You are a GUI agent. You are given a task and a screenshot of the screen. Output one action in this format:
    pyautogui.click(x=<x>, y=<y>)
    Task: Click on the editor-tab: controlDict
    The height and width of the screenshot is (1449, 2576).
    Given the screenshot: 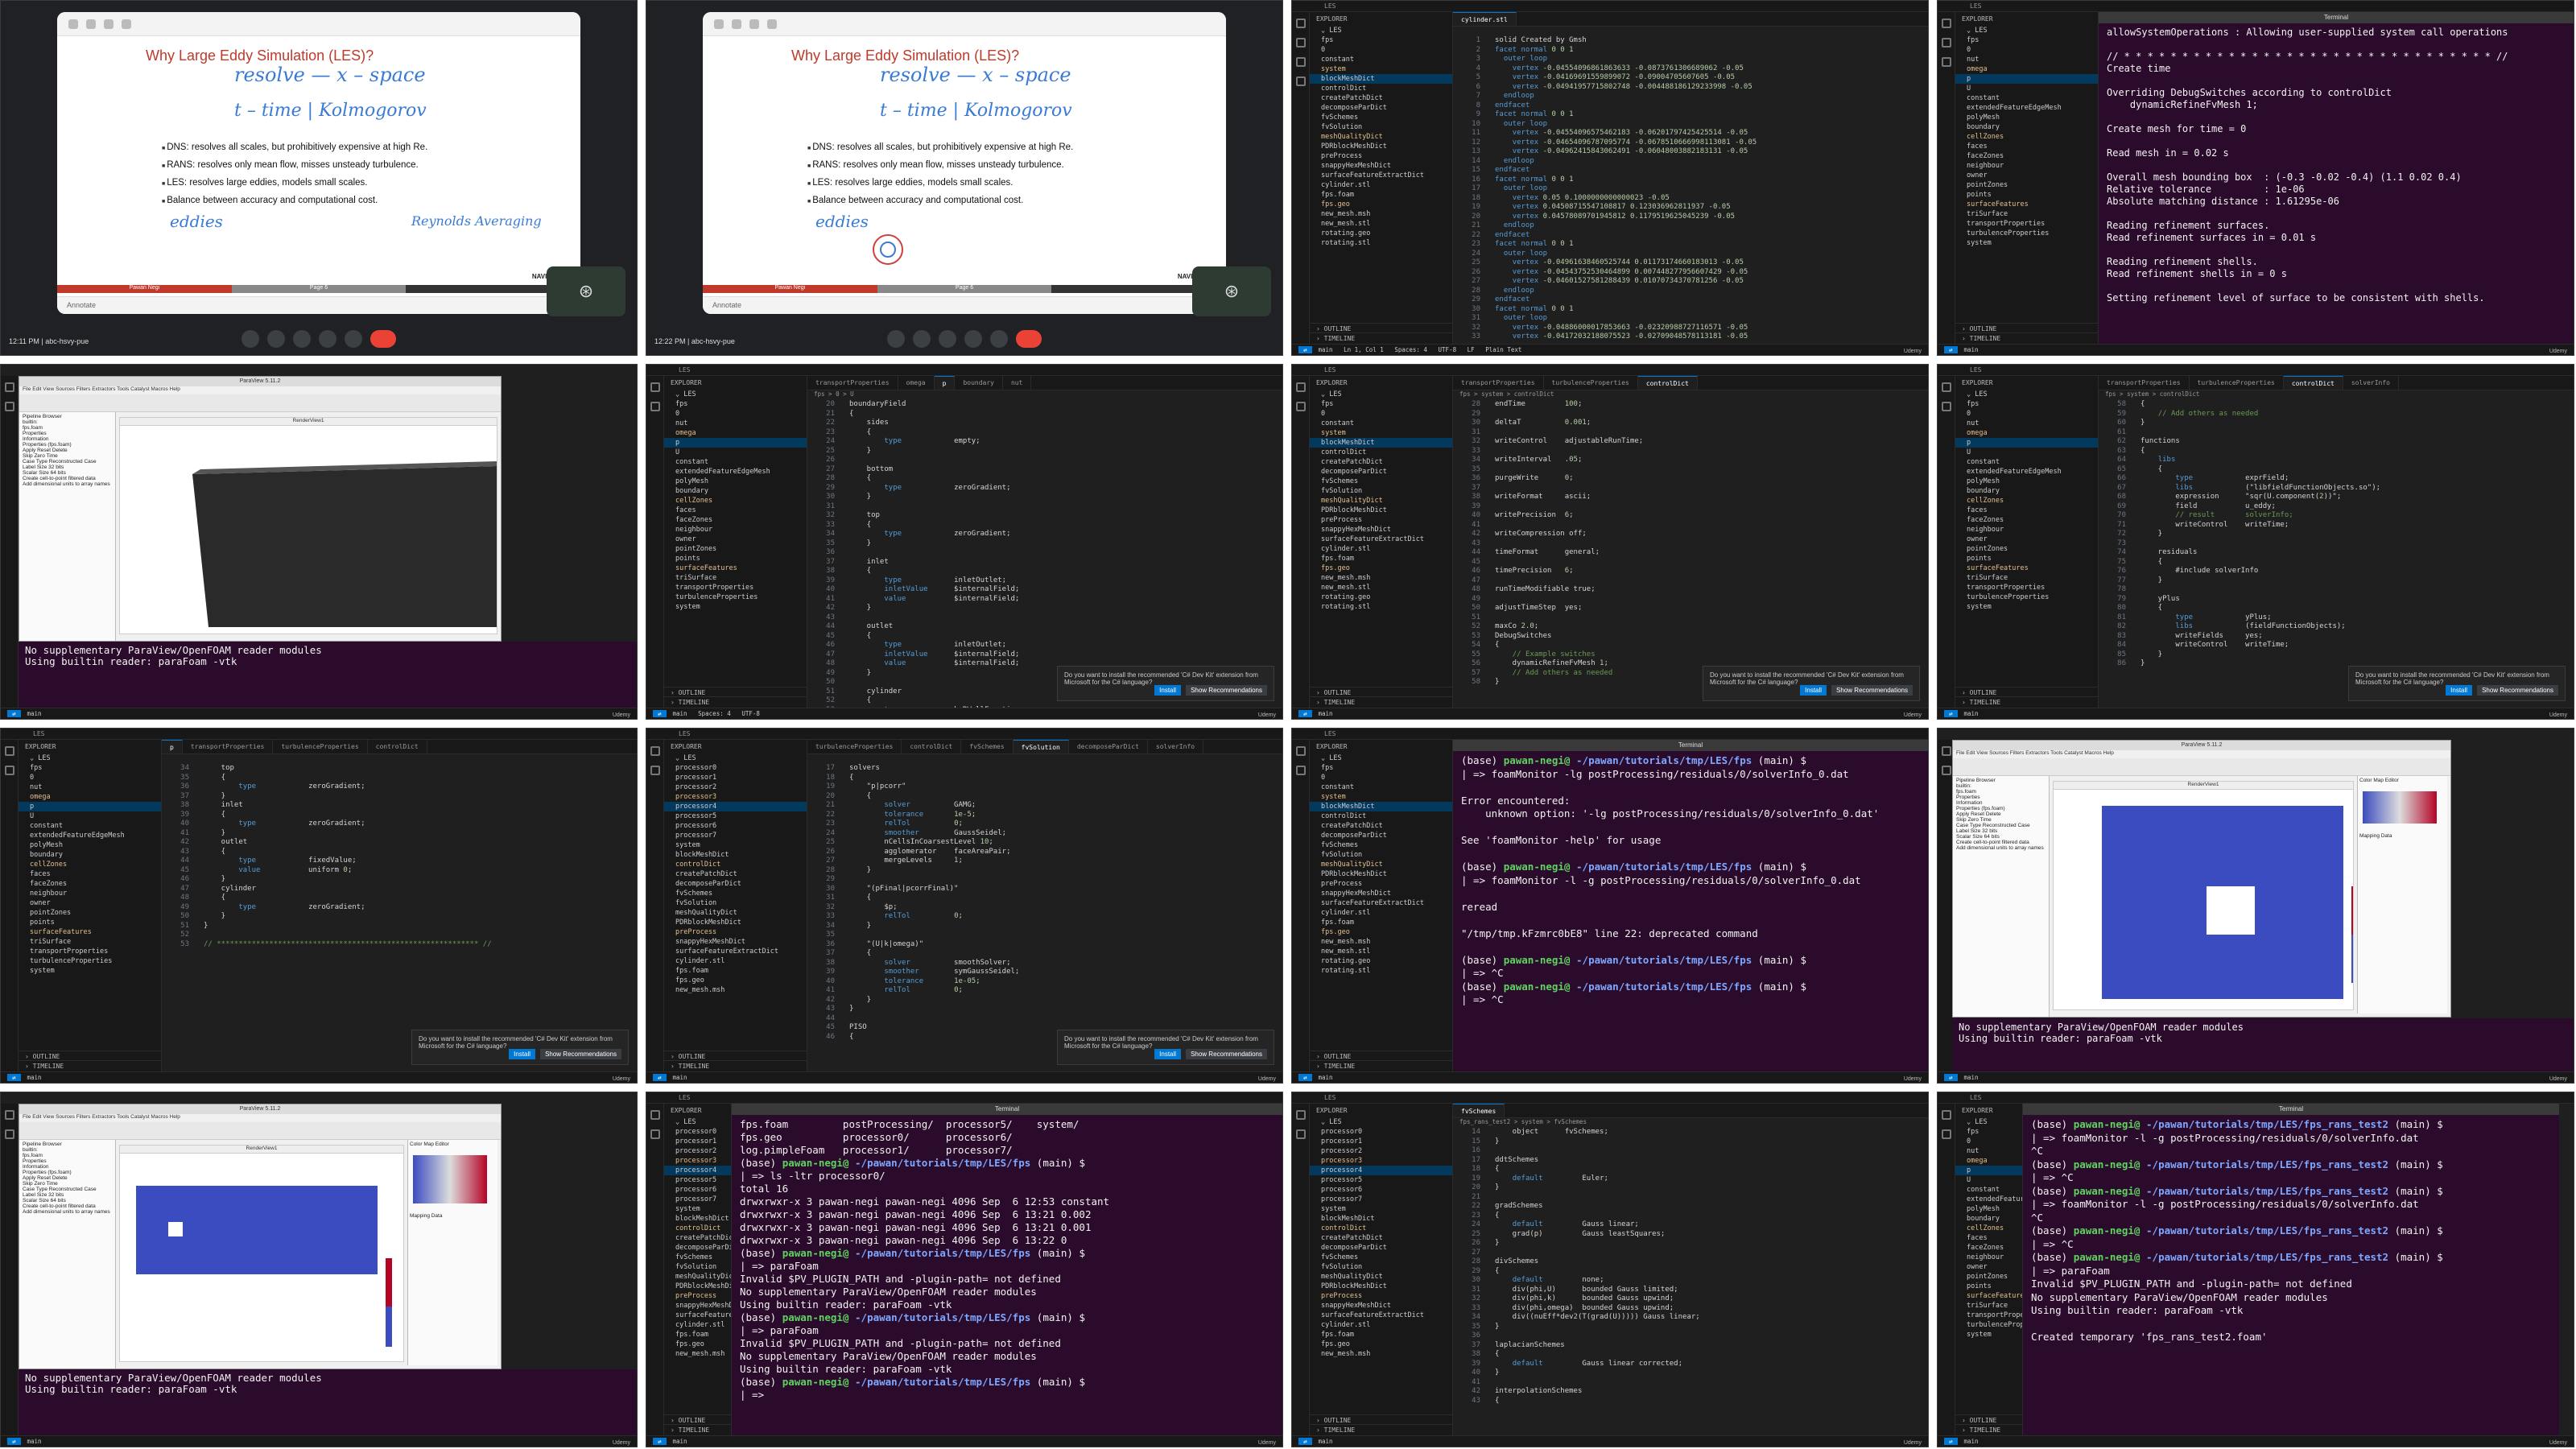 What is the action you would take?
    pyautogui.click(x=2313, y=383)
    